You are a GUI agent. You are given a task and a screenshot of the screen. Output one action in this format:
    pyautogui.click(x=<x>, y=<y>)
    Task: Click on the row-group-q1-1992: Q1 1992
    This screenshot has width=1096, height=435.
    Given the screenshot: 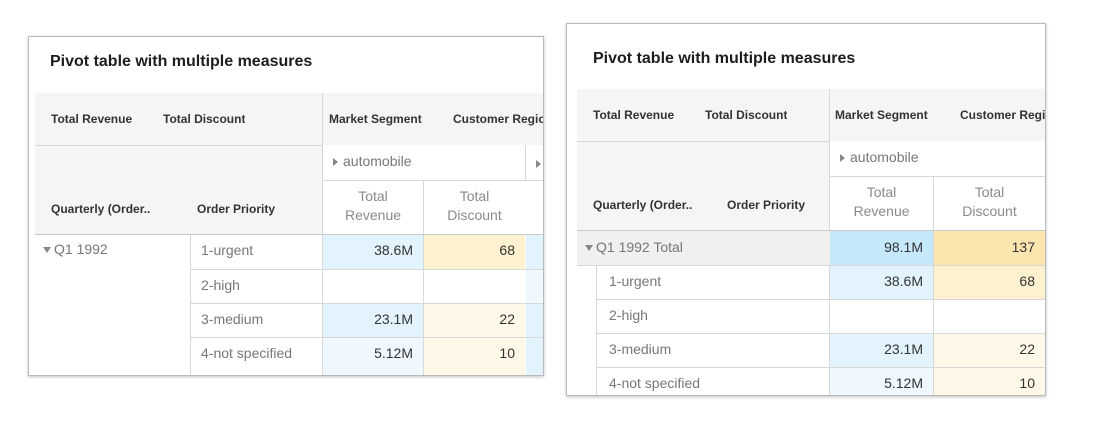 What is the action you would take?
    pyautogui.click(x=112, y=250)
    